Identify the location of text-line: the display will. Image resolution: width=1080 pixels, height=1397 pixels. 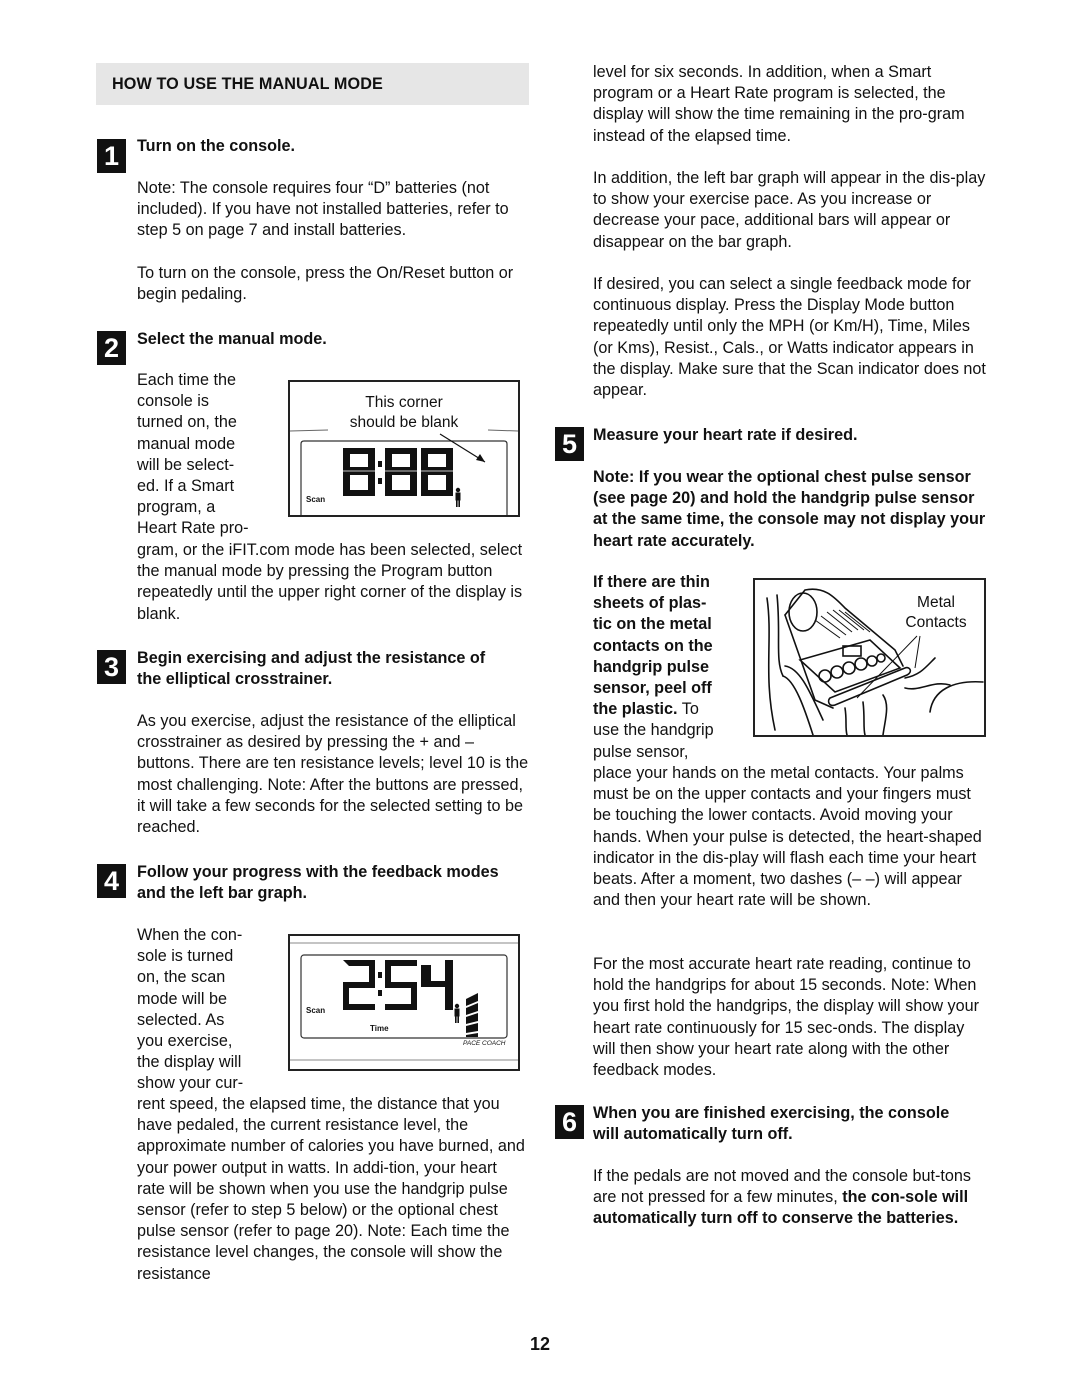
(189, 1062).